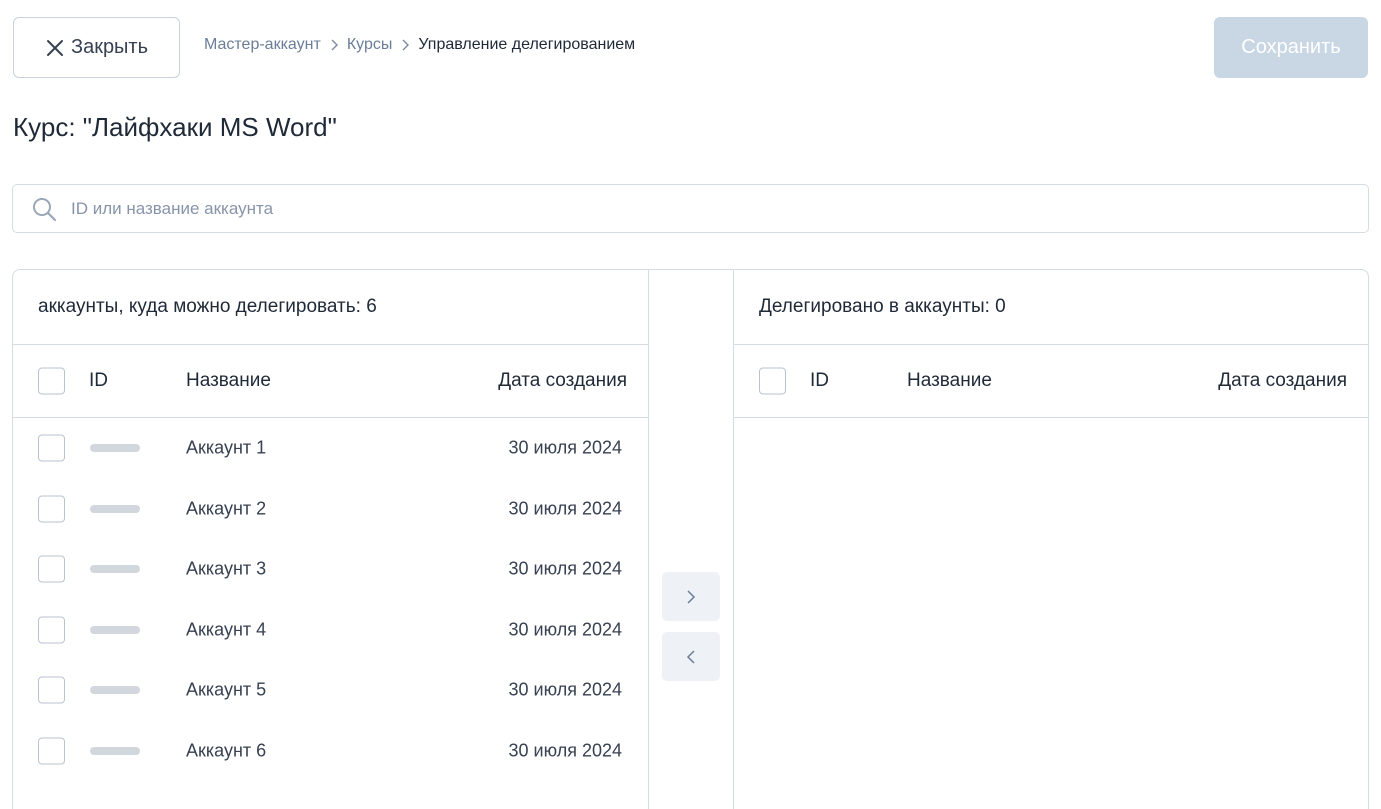 This screenshot has width=1381, height=809. I want to click on table-row: Аккаунт 3 30 июля 2024, so click(330, 569).